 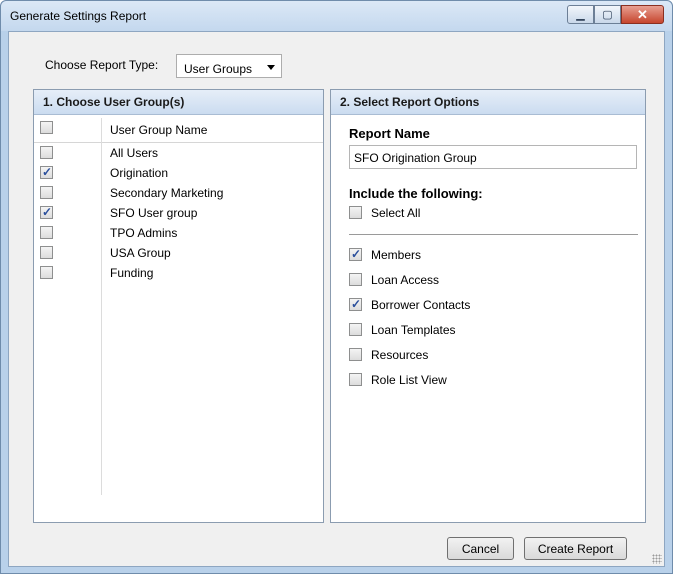 I want to click on report-name-input: SFO Origination Group, so click(x=493, y=157).